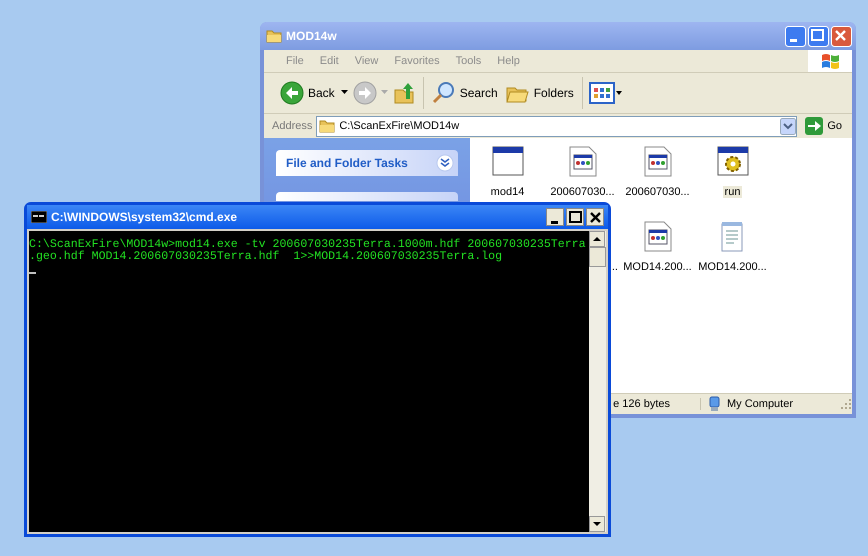 The image size is (868, 556). Describe the element at coordinates (540, 93) in the screenshot. I see `folders-button: Folders` at that location.